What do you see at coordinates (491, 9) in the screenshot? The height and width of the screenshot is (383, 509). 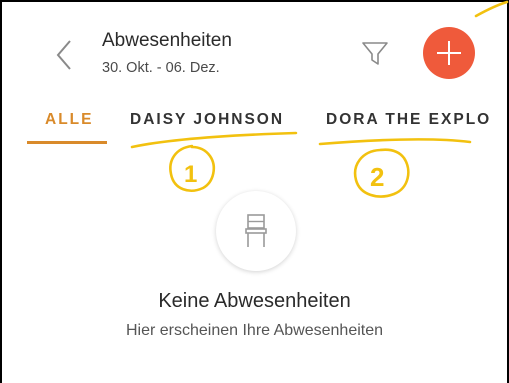 I see `annotation-stroke-top-right` at bounding box center [491, 9].